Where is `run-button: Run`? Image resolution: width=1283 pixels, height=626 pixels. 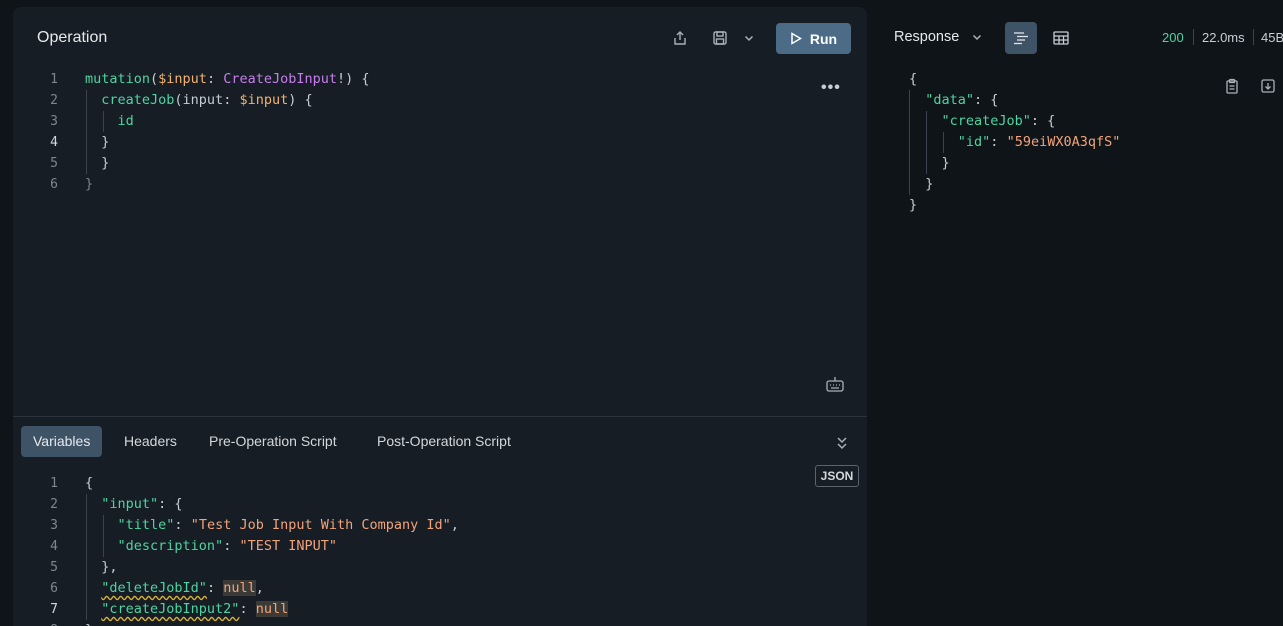
run-button: Run is located at coordinates (813, 38).